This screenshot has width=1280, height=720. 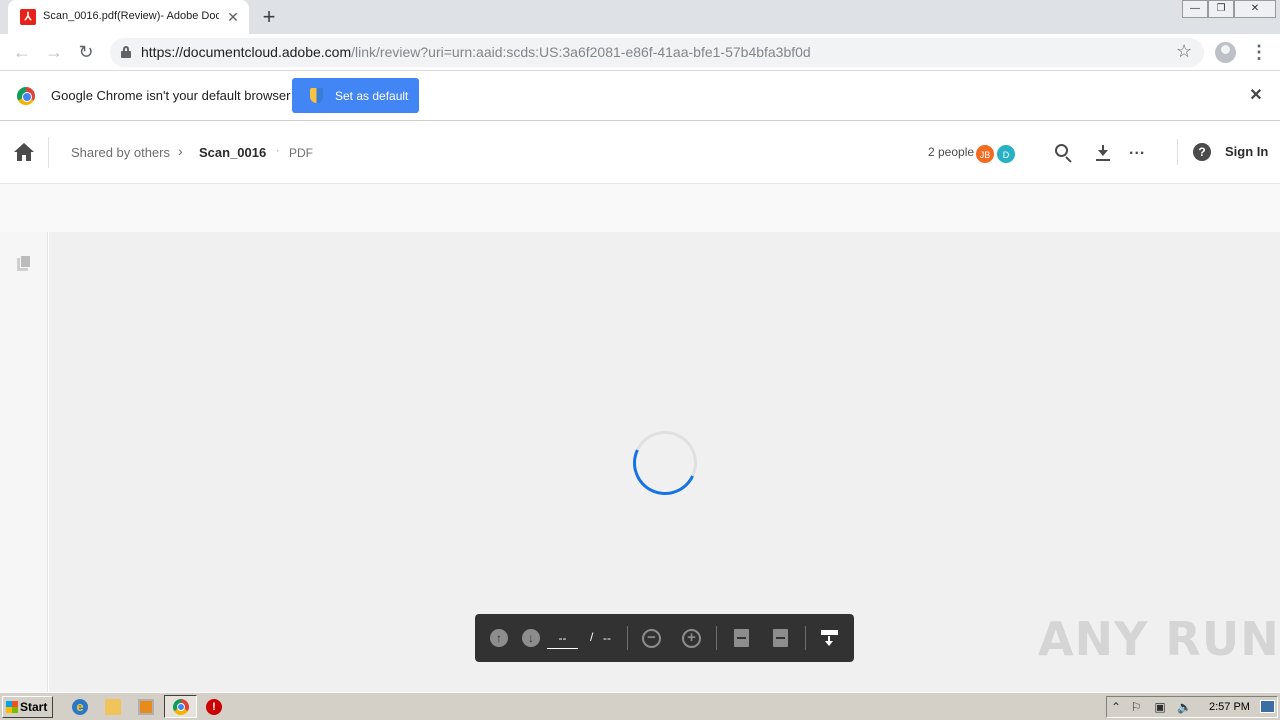 I want to click on bookmark-star-icon: ☆, so click(x=1184, y=51).